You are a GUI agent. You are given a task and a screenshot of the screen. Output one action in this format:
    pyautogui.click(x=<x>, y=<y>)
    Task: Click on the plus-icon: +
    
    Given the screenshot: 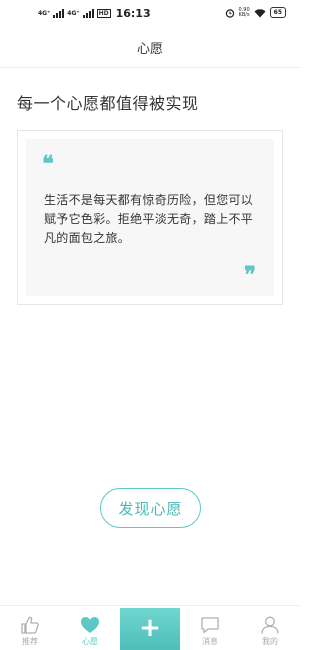 What is the action you would take?
    pyautogui.click(x=150, y=628)
    